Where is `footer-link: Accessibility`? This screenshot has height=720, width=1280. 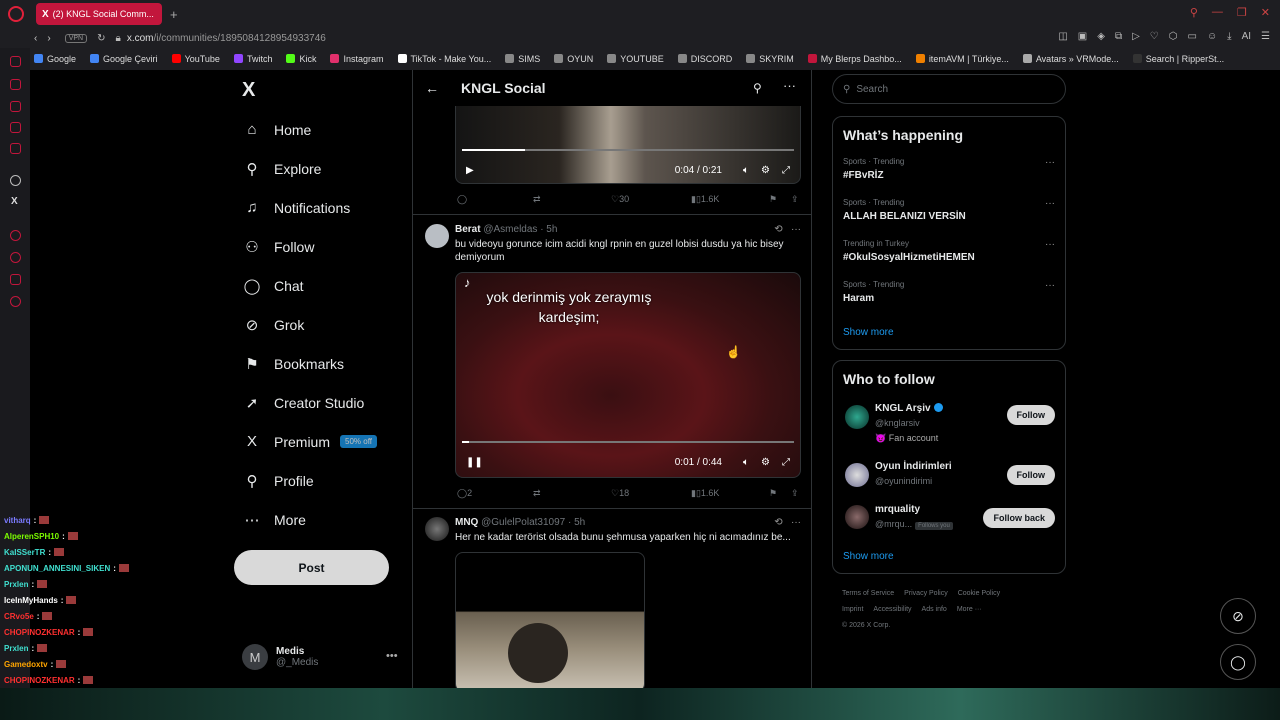
footer-link: Accessibility is located at coordinates (892, 609).